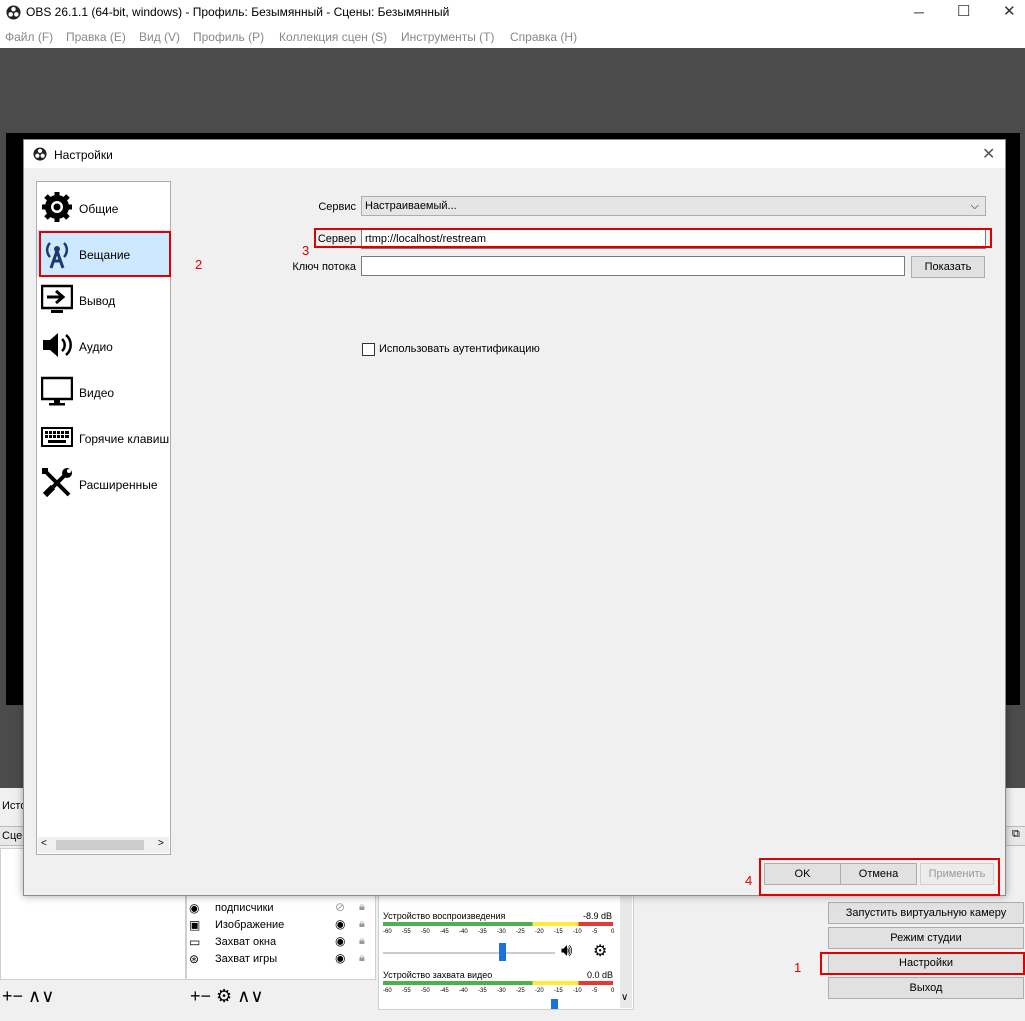 This screenshot has width=1025, height=1021. What do you see at coordinates (438, 975) in the screenshot?
I see `mixer-channel-name: Устройство захвата видео` at bounding box center [438, 975].